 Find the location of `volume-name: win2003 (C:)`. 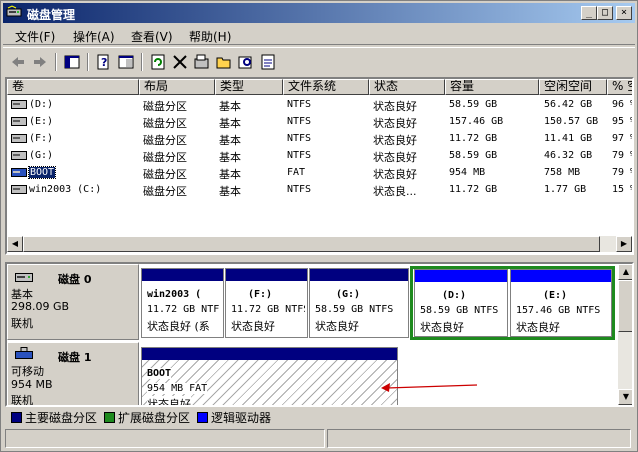

volume-name: win2003 (C:) is located at coordinates (65, 189).